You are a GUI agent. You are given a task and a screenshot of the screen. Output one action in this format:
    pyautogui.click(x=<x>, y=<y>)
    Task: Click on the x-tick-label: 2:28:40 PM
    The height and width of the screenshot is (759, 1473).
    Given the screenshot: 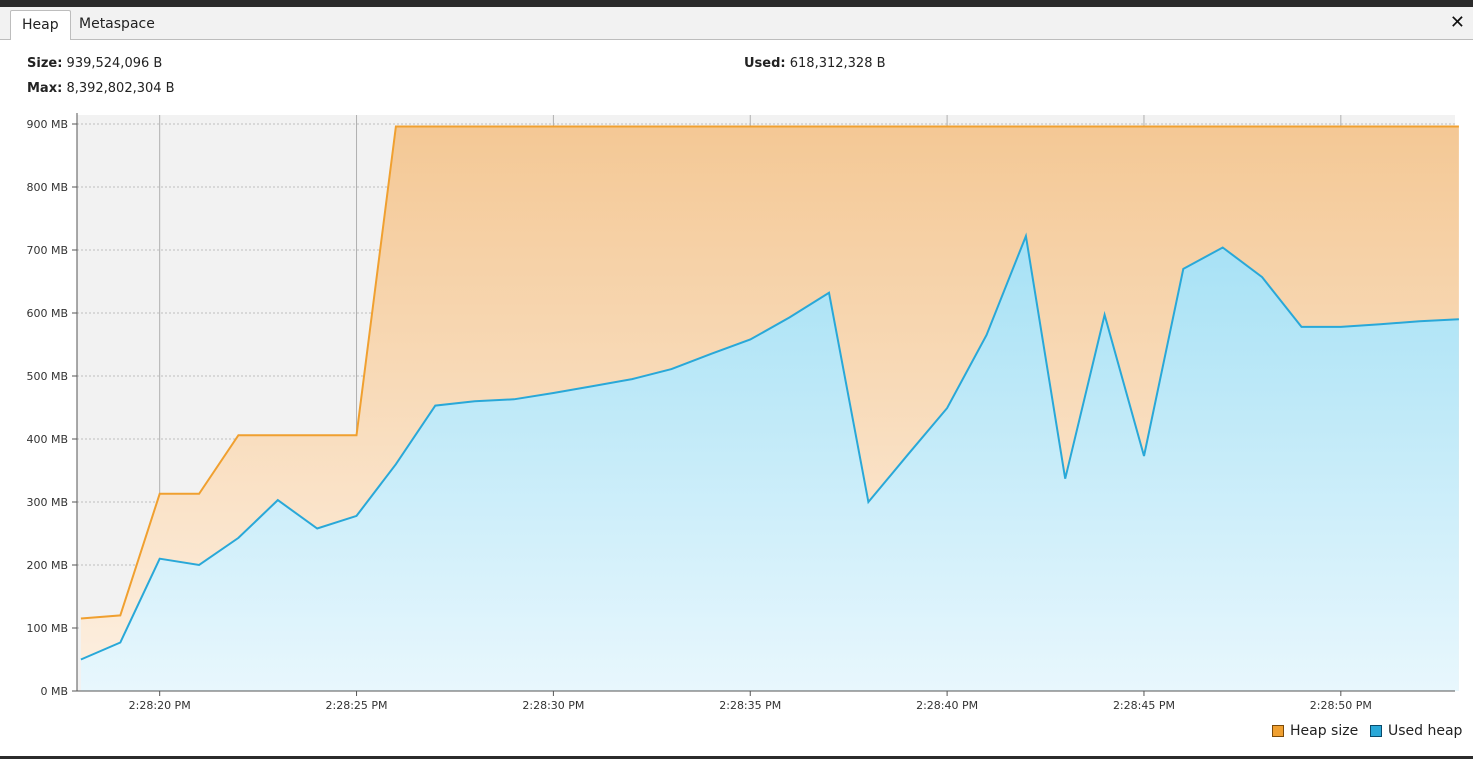 What is the action you would take?
    pyautogui.click(x=947, y=705)
    